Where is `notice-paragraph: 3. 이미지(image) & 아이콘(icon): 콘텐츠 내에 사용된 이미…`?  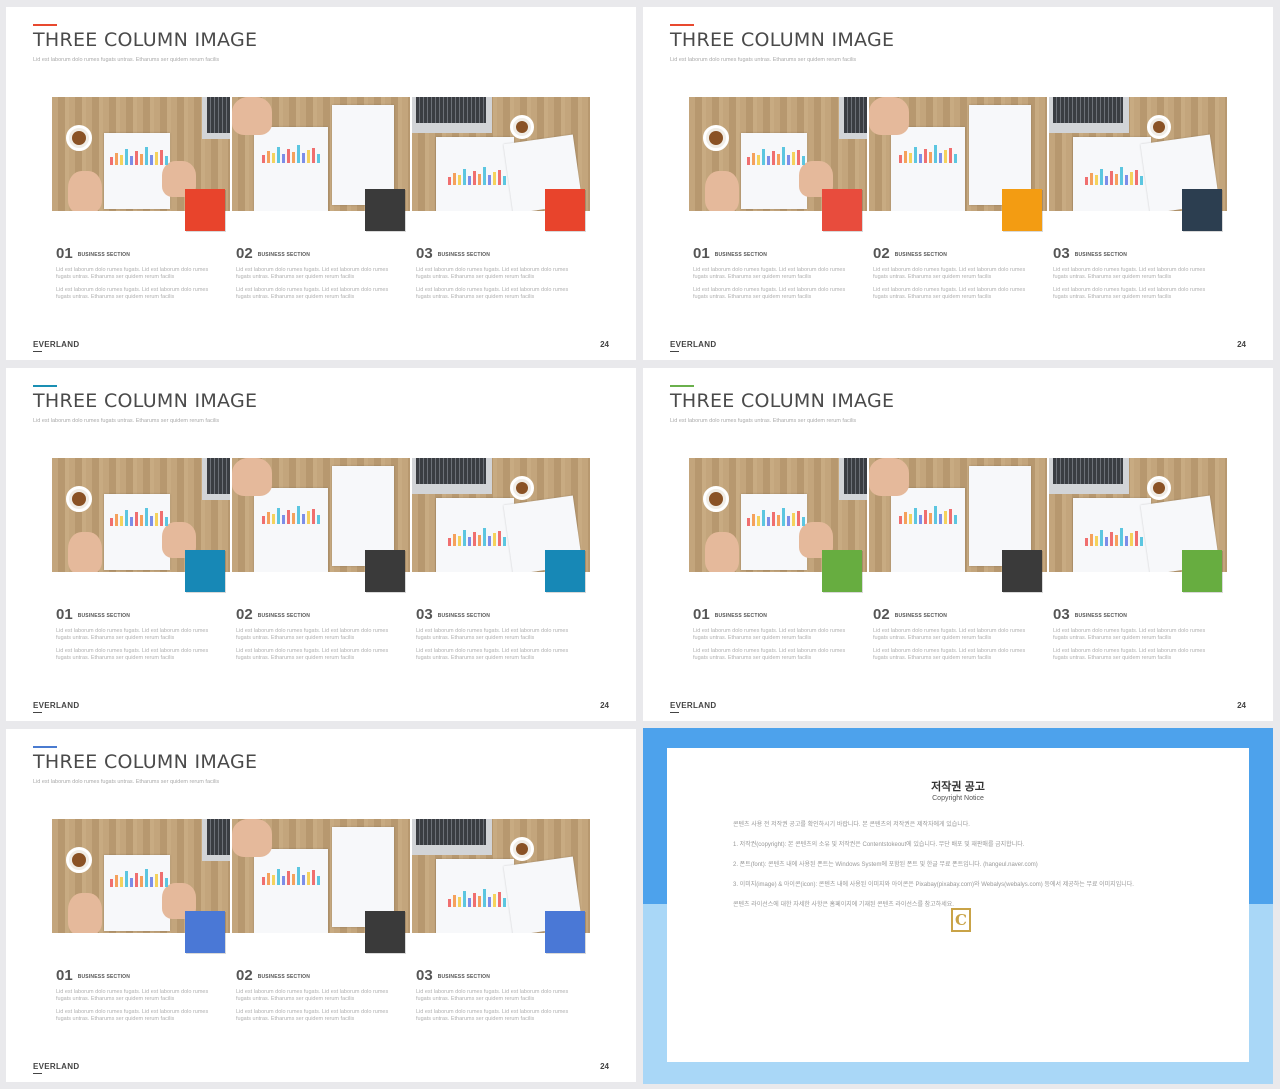 notice-paragraph: 3. 이미지(image) & 아이콘(icon): 콘텐츠 내에 사용된 이미… is located at coordinates (933, 885).